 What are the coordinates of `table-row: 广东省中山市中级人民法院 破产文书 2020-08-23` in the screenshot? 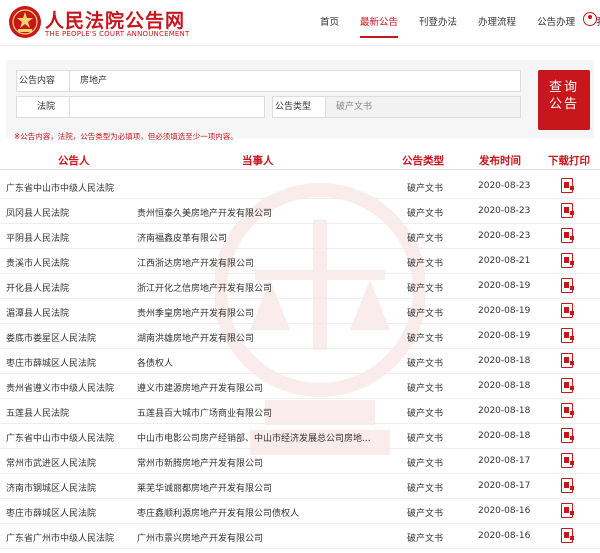 It's located at (300, 186).